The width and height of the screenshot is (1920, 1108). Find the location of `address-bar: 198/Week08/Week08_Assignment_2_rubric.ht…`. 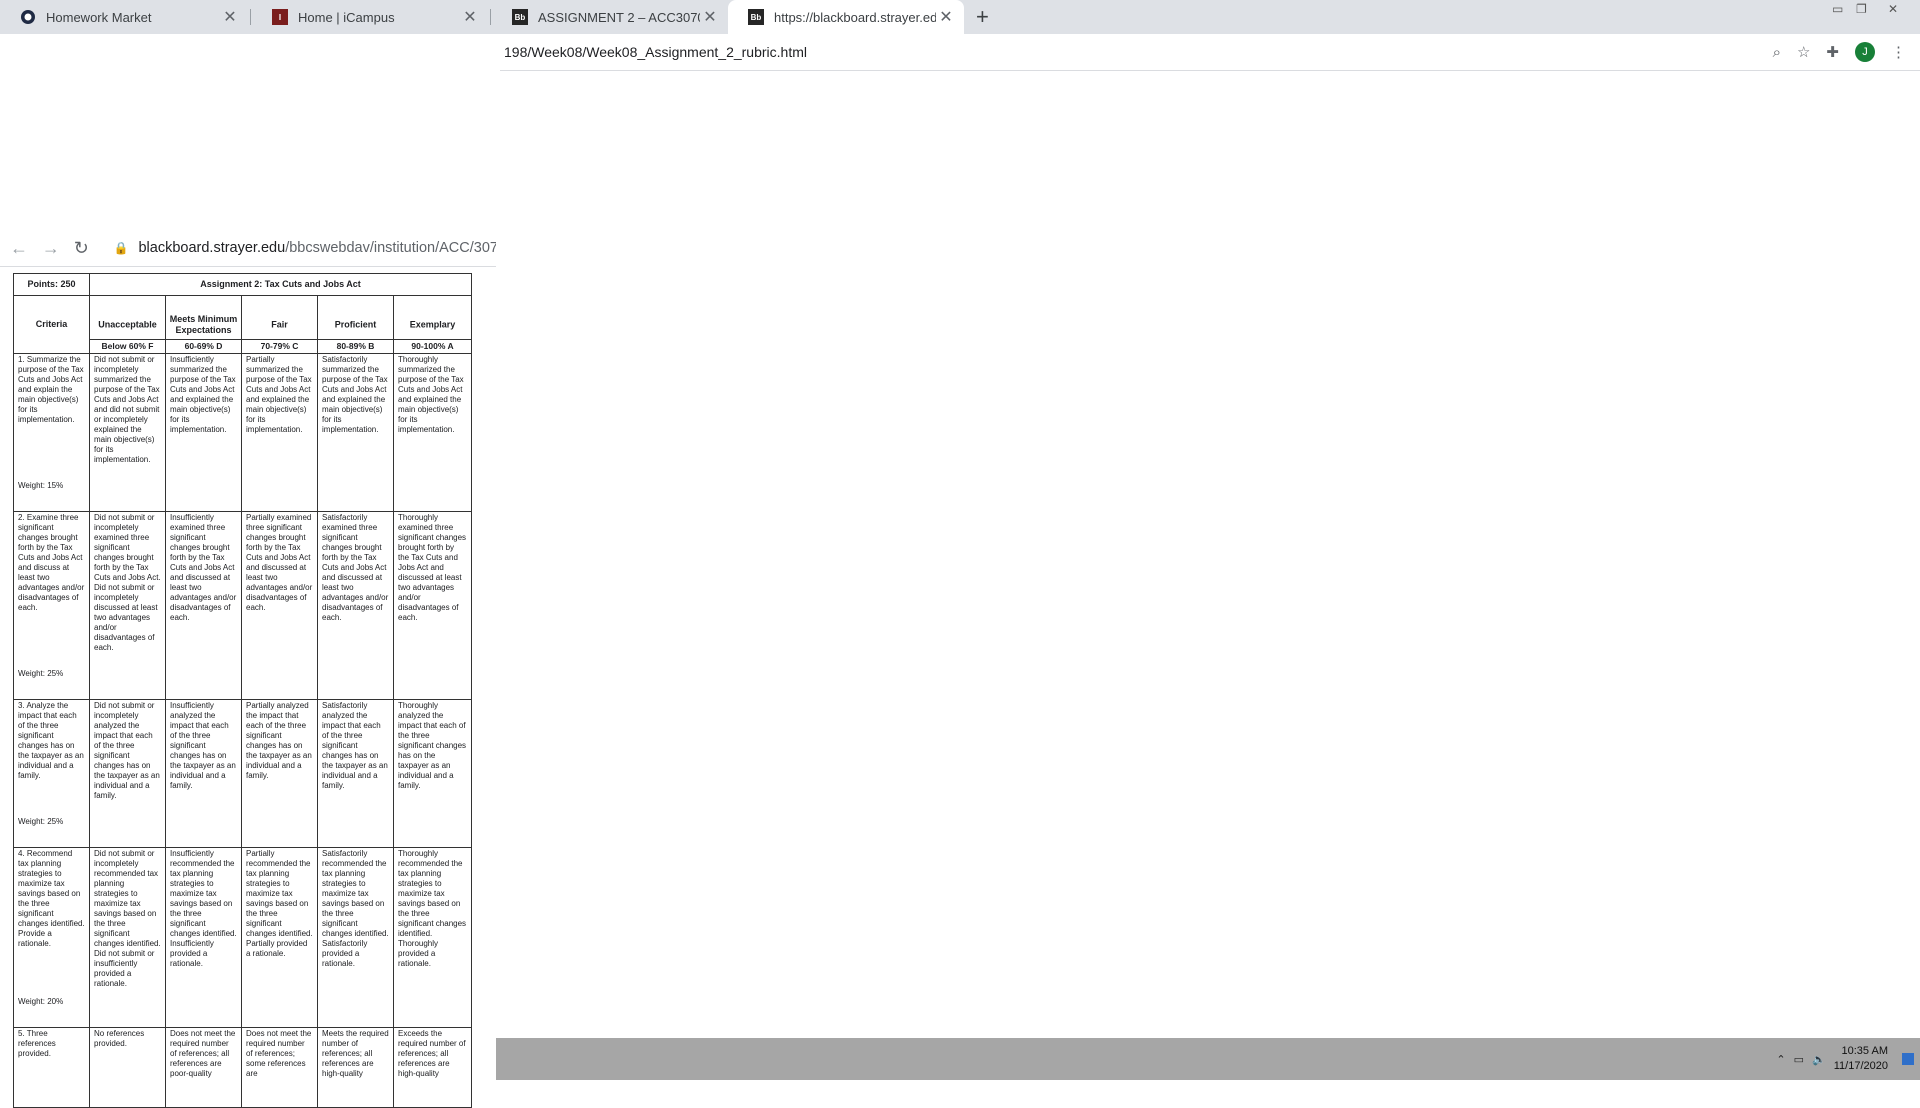

address-bar: 198/Week08/Week08_Assignment_2_rubric.ht… is located at coordinates (1210, 52).